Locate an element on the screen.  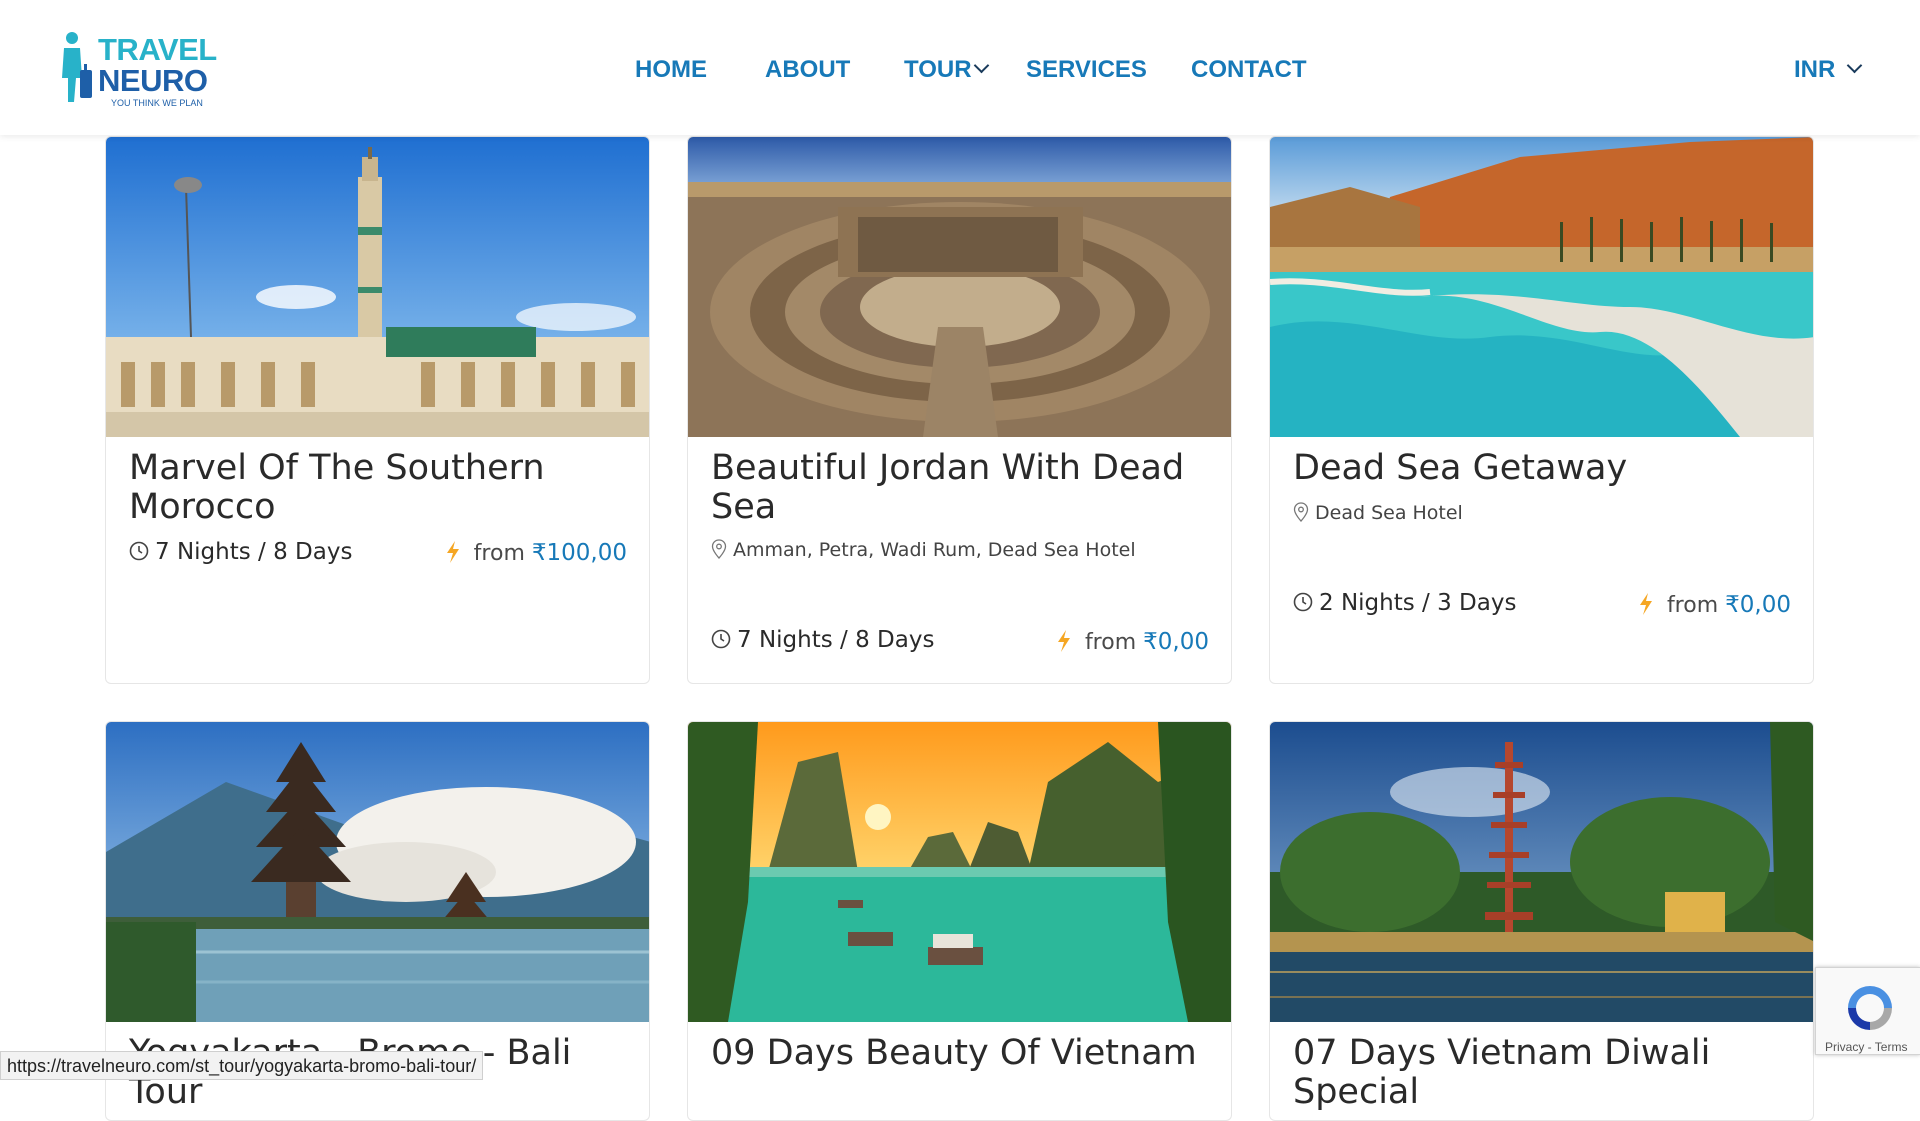
tour-title: 07 Days Vietnam Diwali Special is located at coordinates (1543, 1073).